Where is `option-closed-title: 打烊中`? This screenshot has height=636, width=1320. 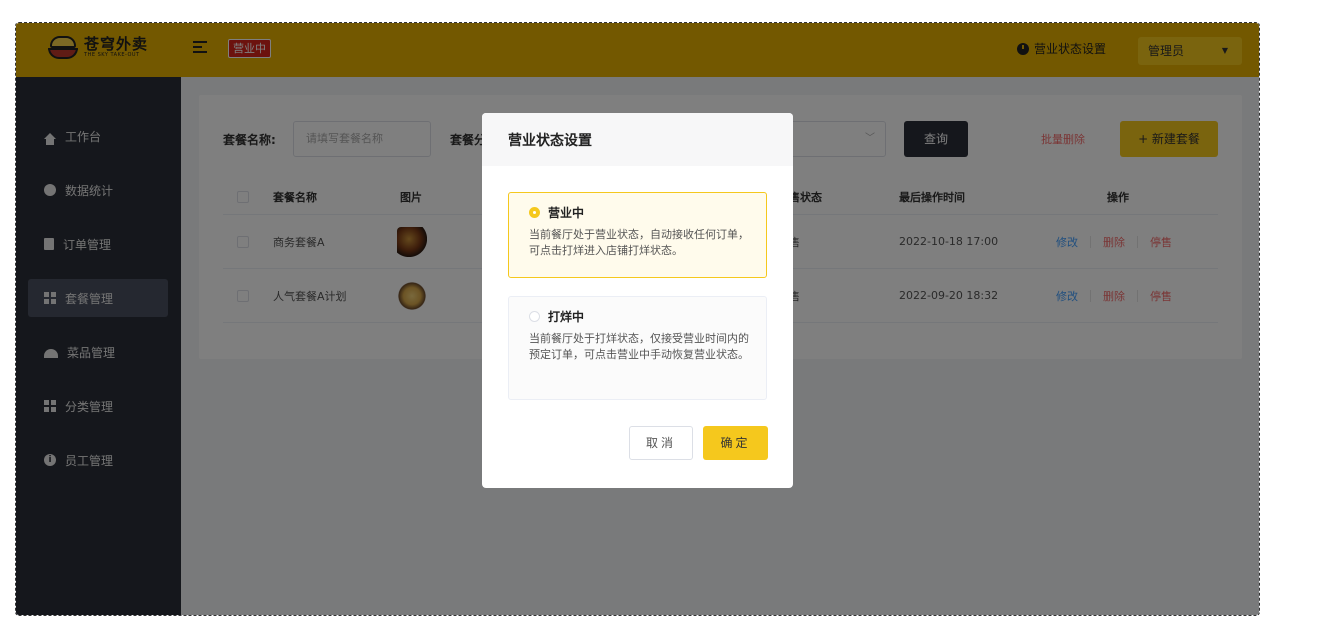
option-closed-title: 打烊中 is located at coordinates (566, 316).